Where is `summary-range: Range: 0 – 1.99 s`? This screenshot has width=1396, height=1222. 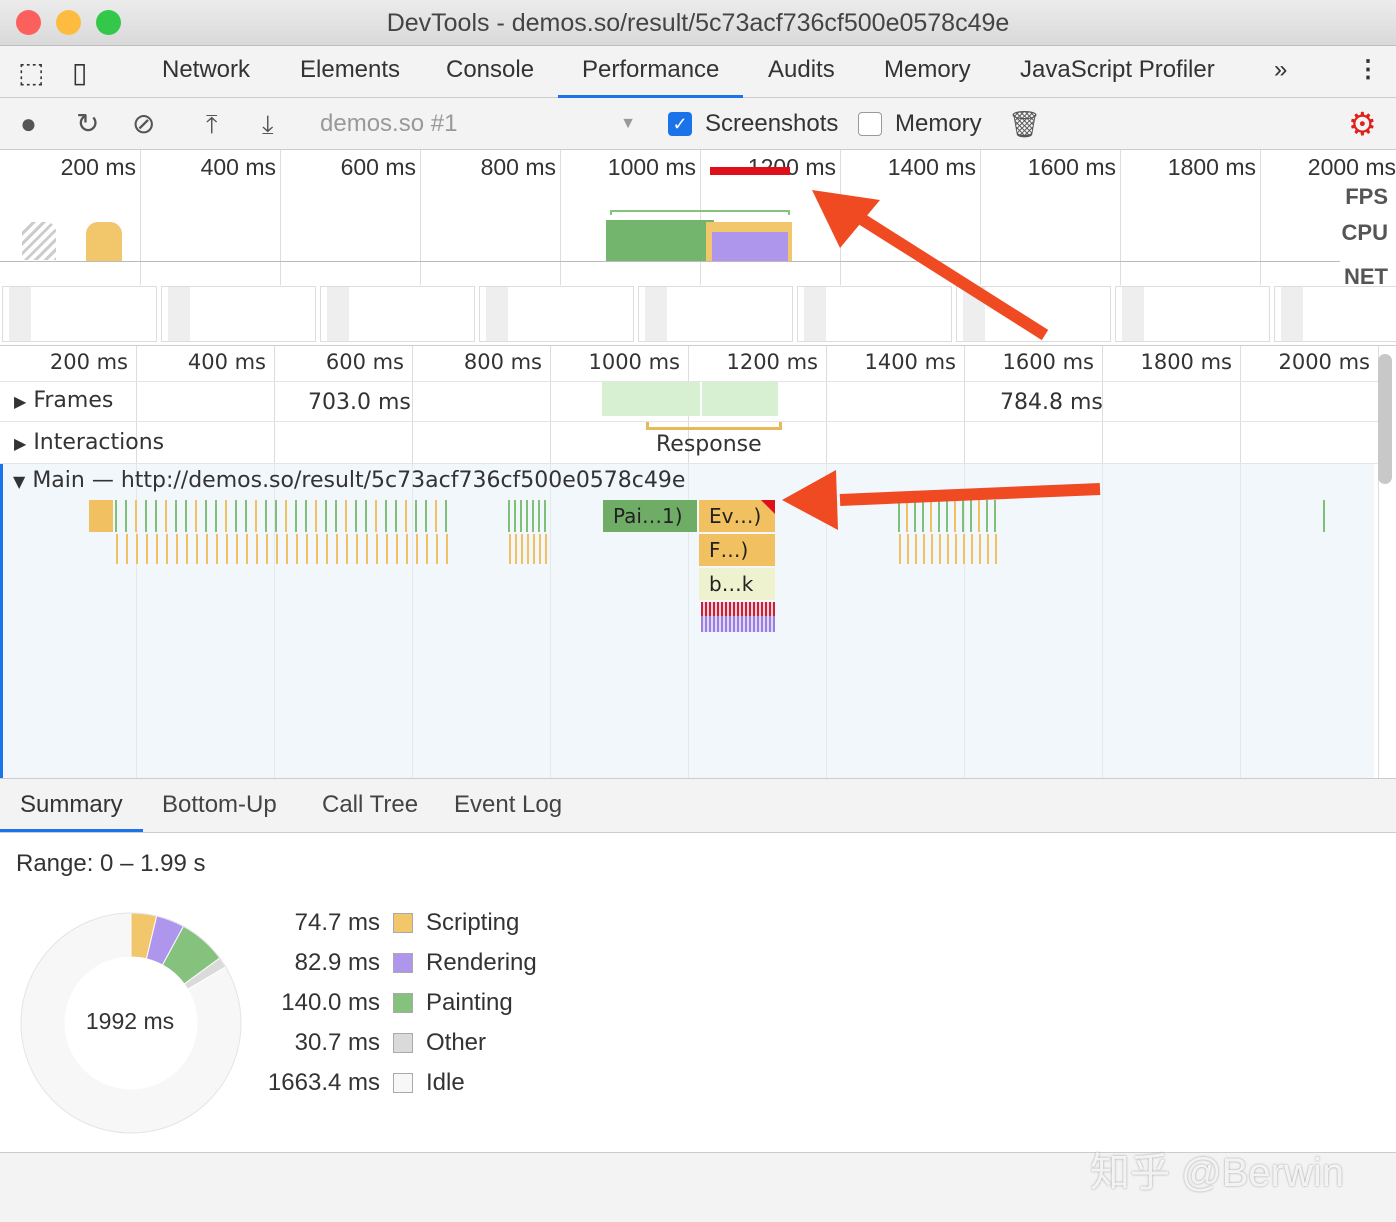
summary-range: Range: 0 – 1.99 s is located at coordinates (111, 863).